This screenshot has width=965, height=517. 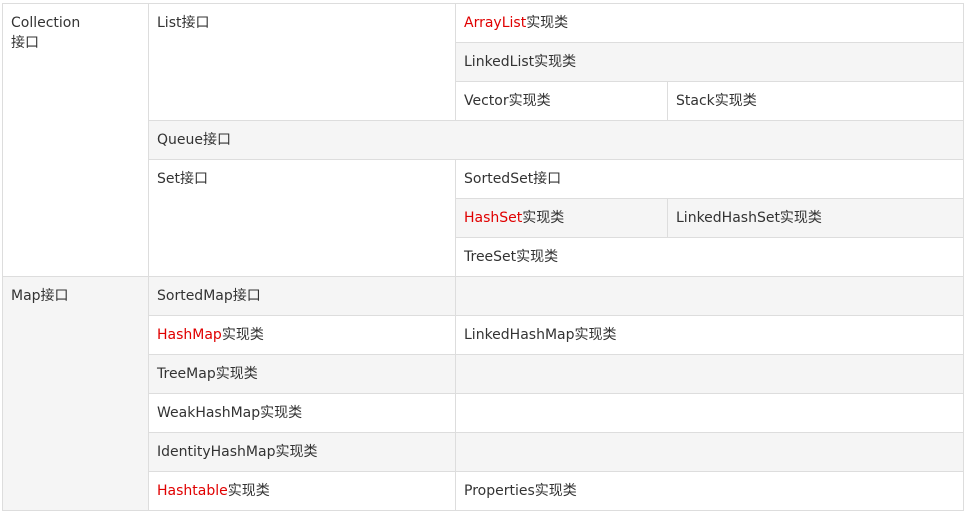 I want to click on hashmap-cell: HashMap实现类, so click(x=302, y=335).